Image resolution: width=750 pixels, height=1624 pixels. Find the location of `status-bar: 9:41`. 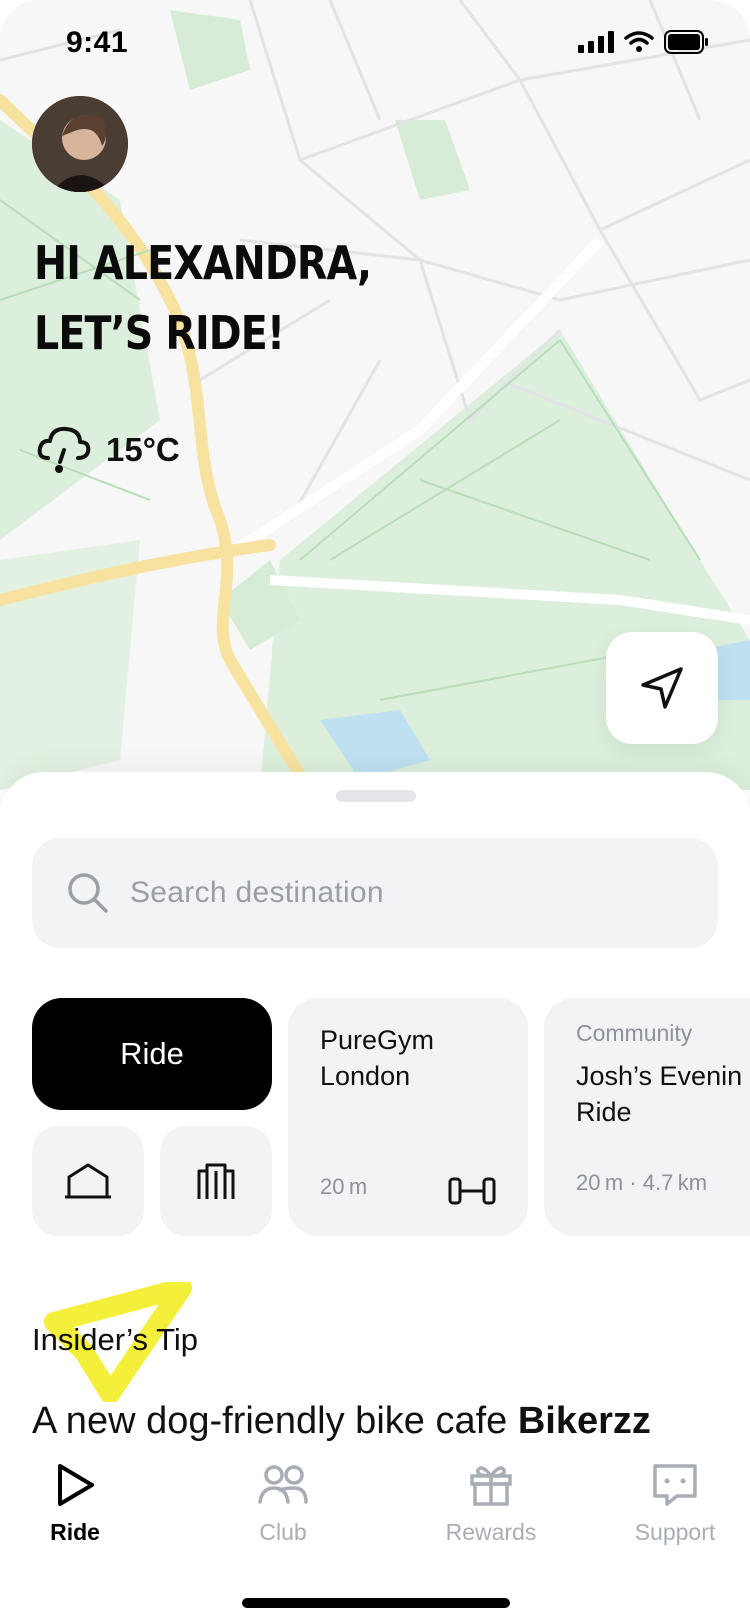

status-bar: 9:41 is located at coordinates (375, 46).